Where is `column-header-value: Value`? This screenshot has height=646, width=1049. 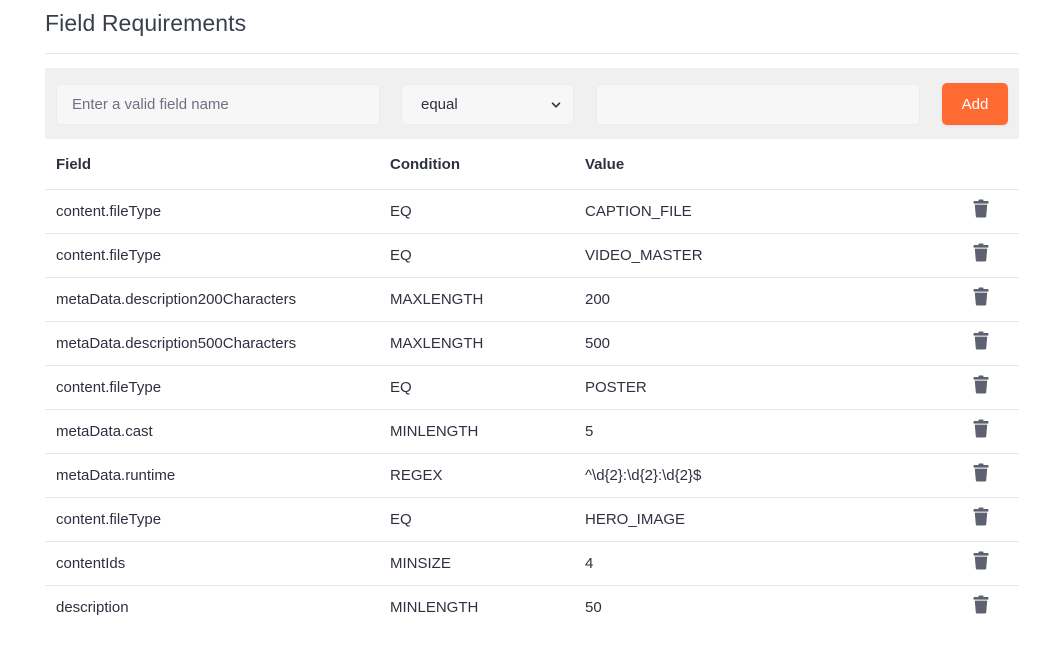
column-header-value: Value is located at coordinates (775, 165).